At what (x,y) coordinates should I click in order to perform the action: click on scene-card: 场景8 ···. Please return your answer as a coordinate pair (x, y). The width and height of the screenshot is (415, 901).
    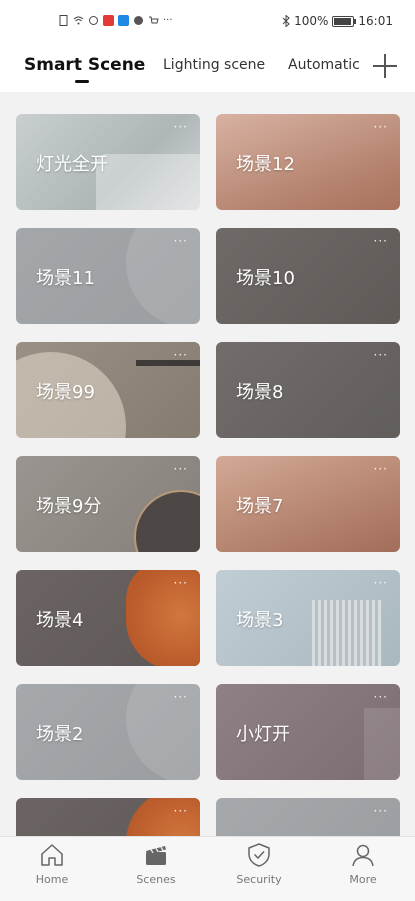
    Looking at the image, I should click on (308, 390).